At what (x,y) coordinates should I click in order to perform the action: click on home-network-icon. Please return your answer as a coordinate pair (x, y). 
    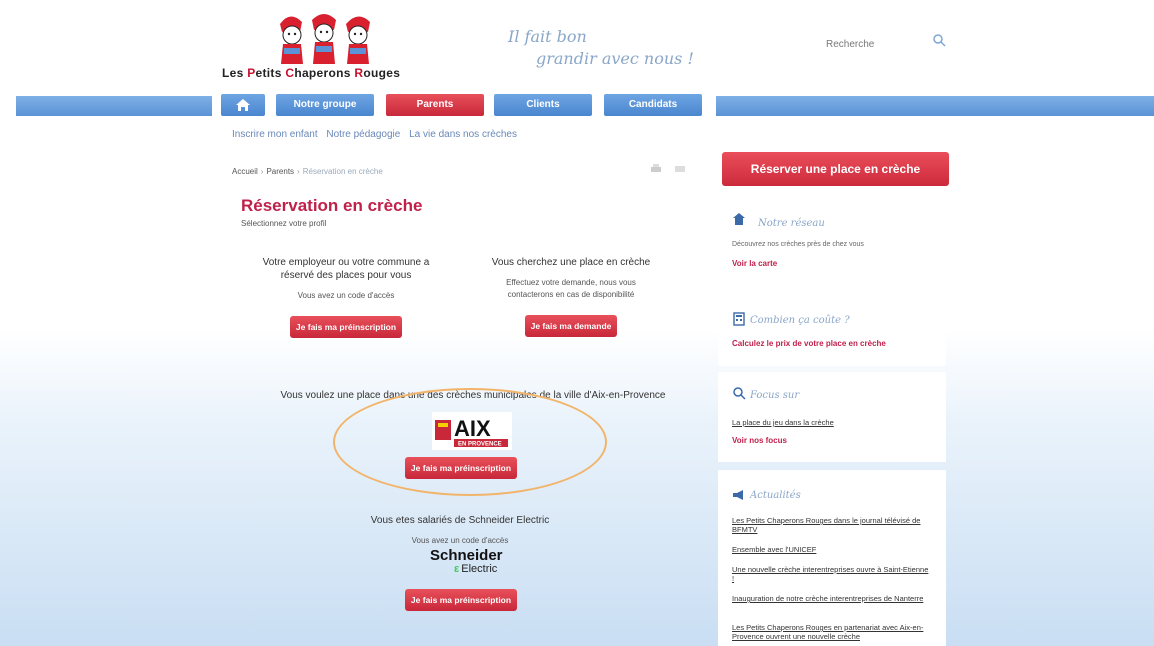
    Looking at the image, I should click on (739, 219).